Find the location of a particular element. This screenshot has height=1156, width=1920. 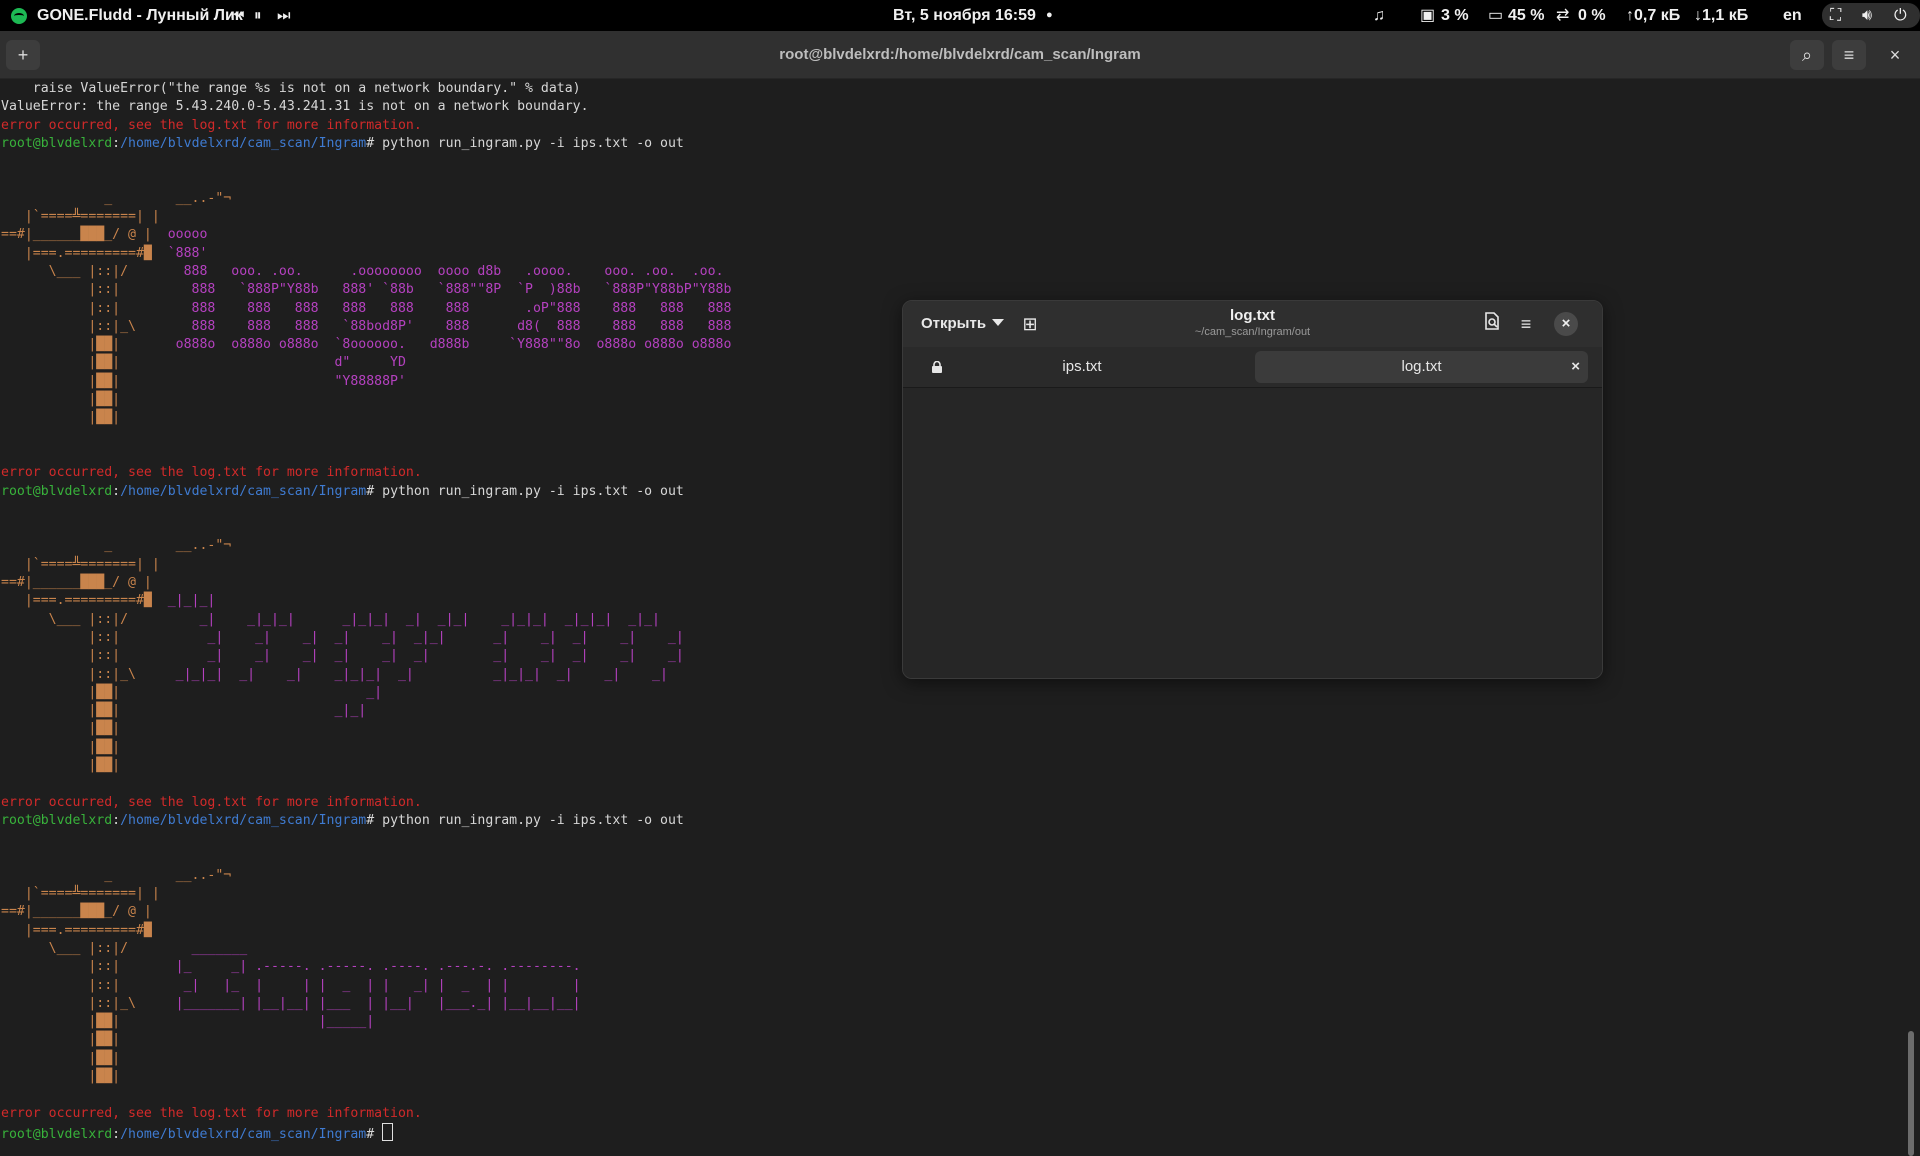

tab-label: log.txt is located at coordinates (1421, 366).